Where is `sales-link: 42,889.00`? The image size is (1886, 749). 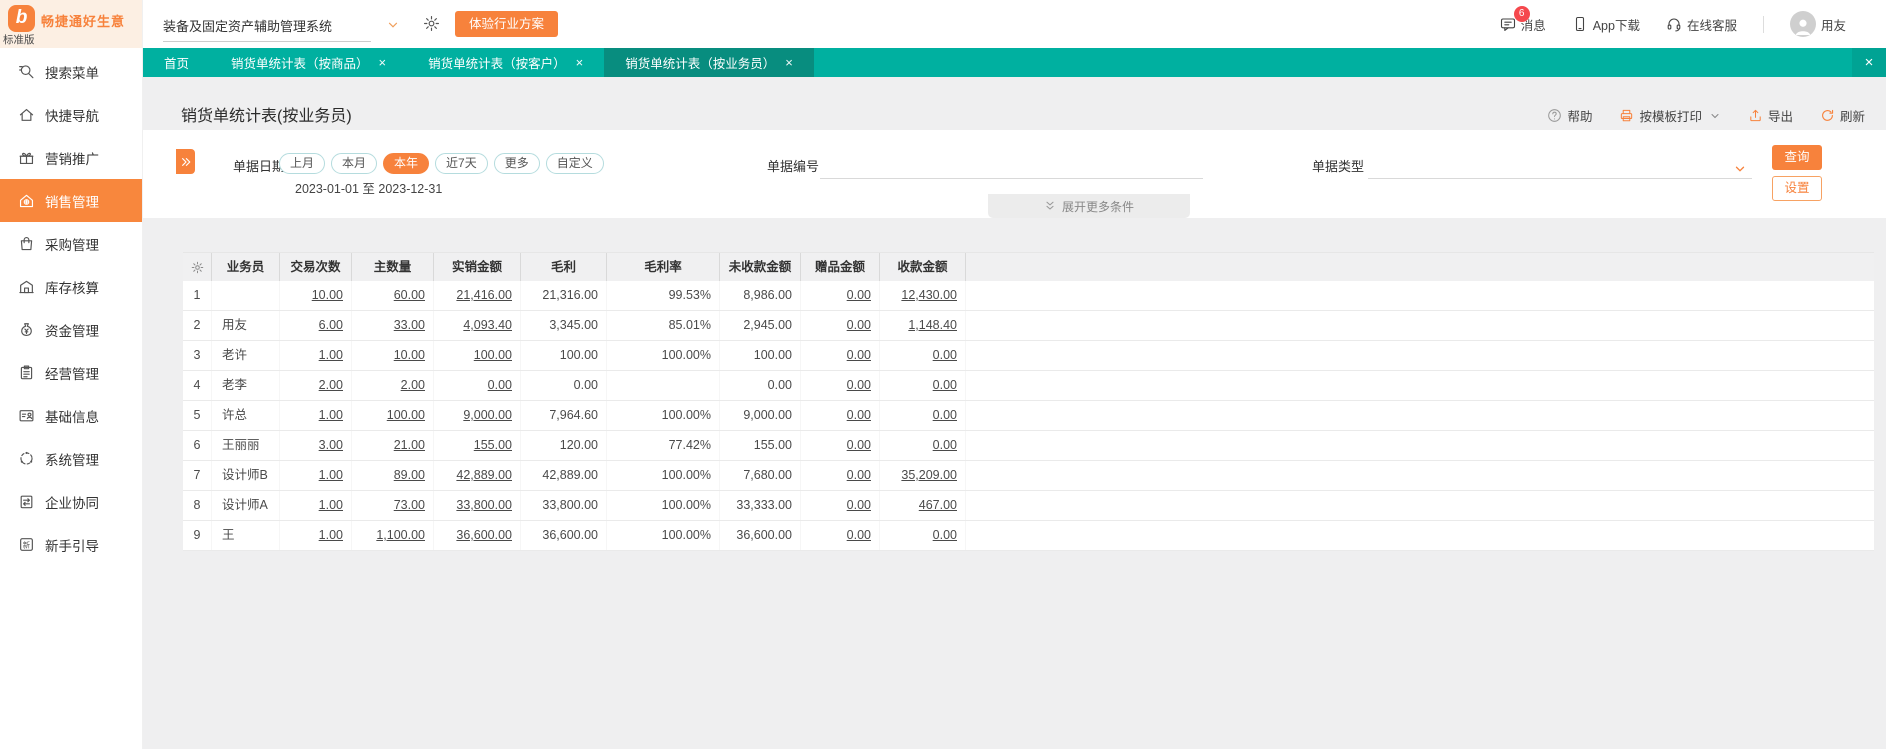
sales-link: 42,889.00 is located at coordinates (484, 475).